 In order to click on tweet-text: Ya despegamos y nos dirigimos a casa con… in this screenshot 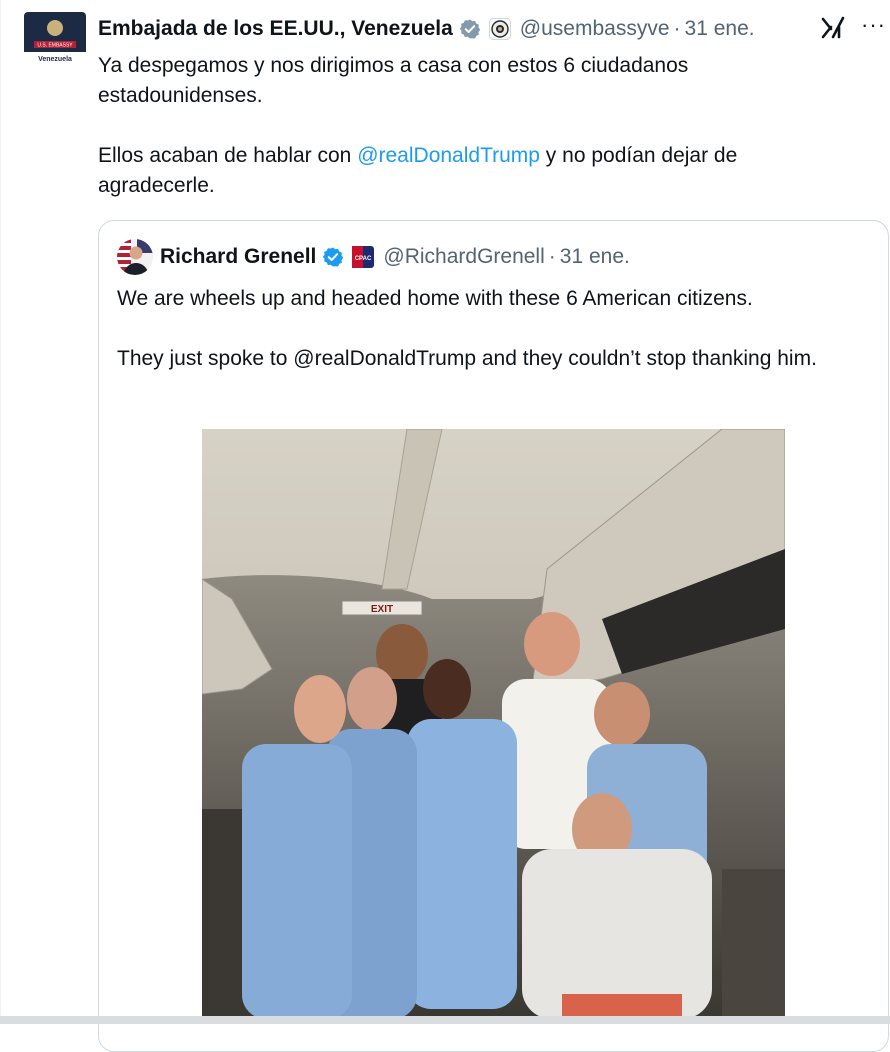, I will do `click(478, 126)`.